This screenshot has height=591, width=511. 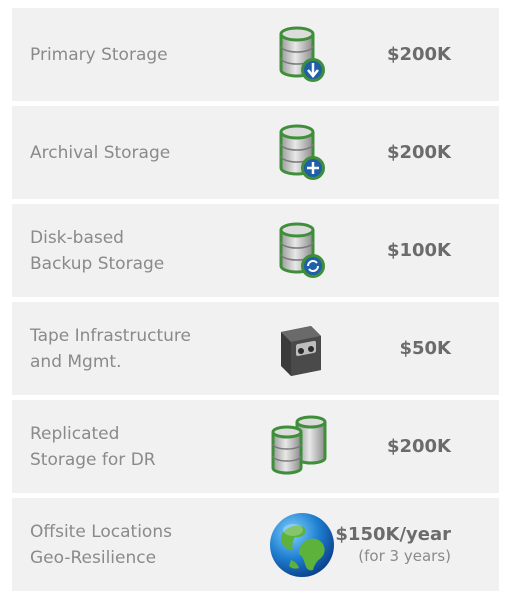 What do you see at coordinates (302, 349) in the screenshot?
I see `tape-drive-icon` at bounding box center [302, 349].